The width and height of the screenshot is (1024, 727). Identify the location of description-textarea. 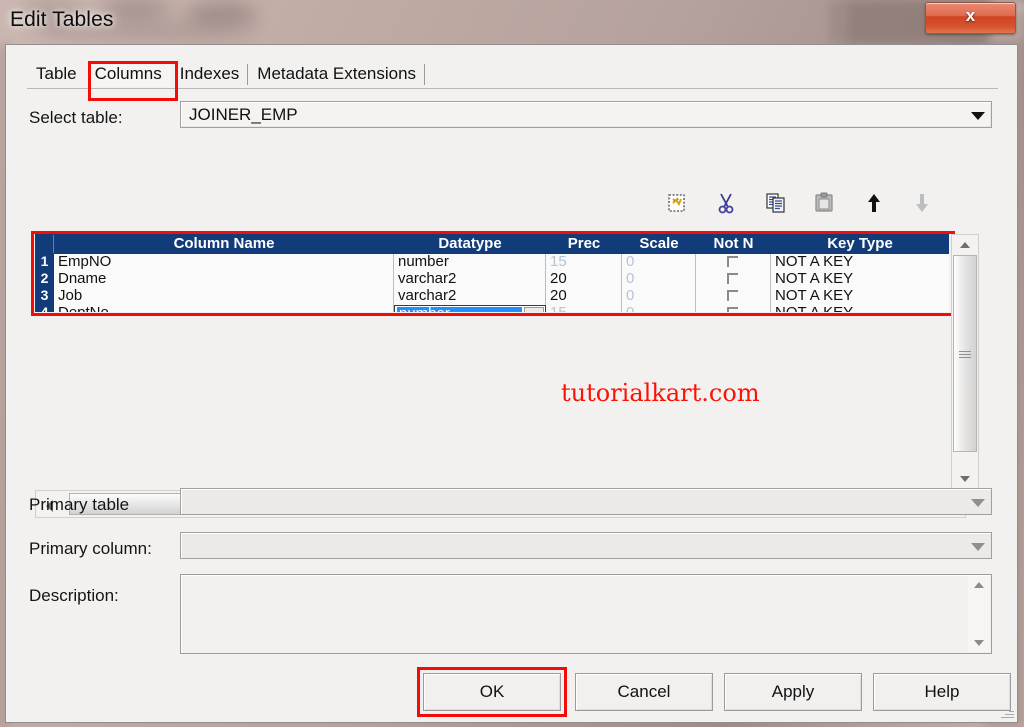
(586, 614).